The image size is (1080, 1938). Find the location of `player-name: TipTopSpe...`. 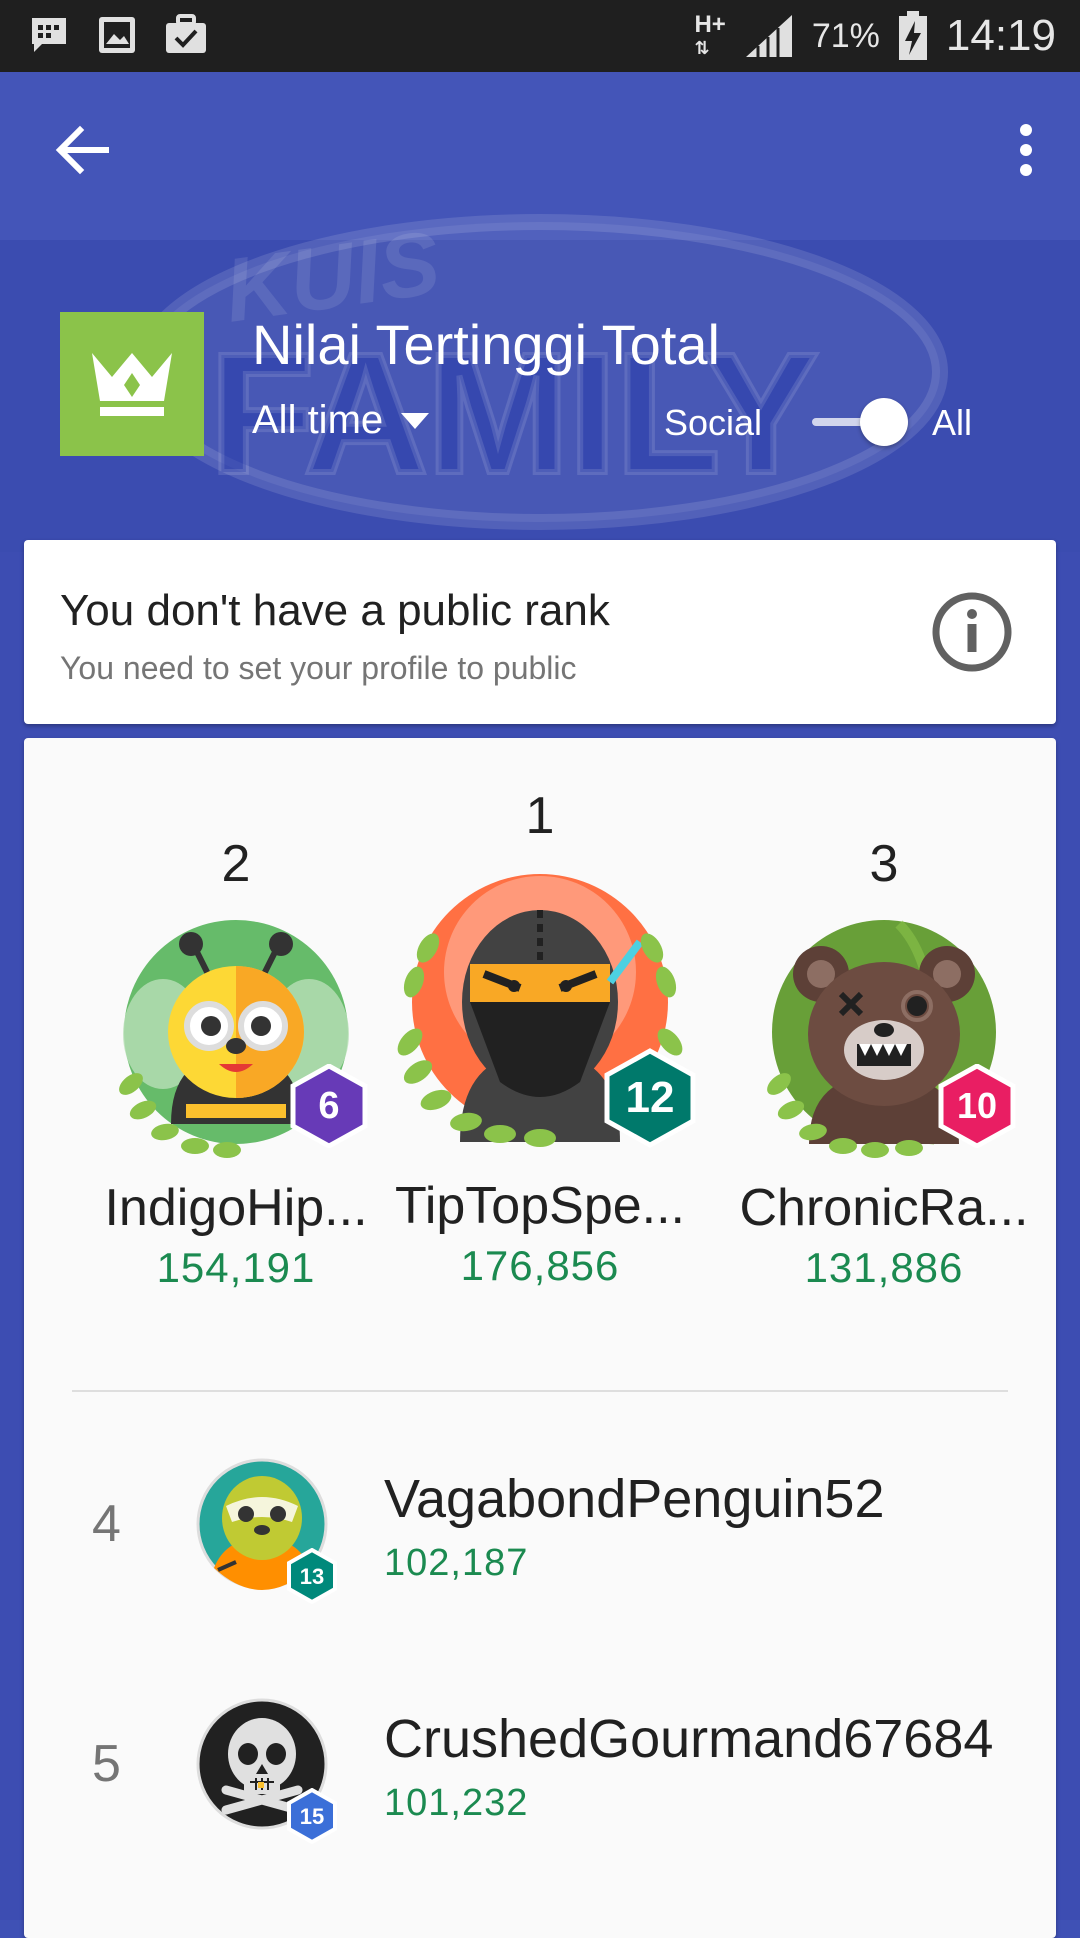

player-name: TipTopSpe... is located at coordinates (539, 1206).